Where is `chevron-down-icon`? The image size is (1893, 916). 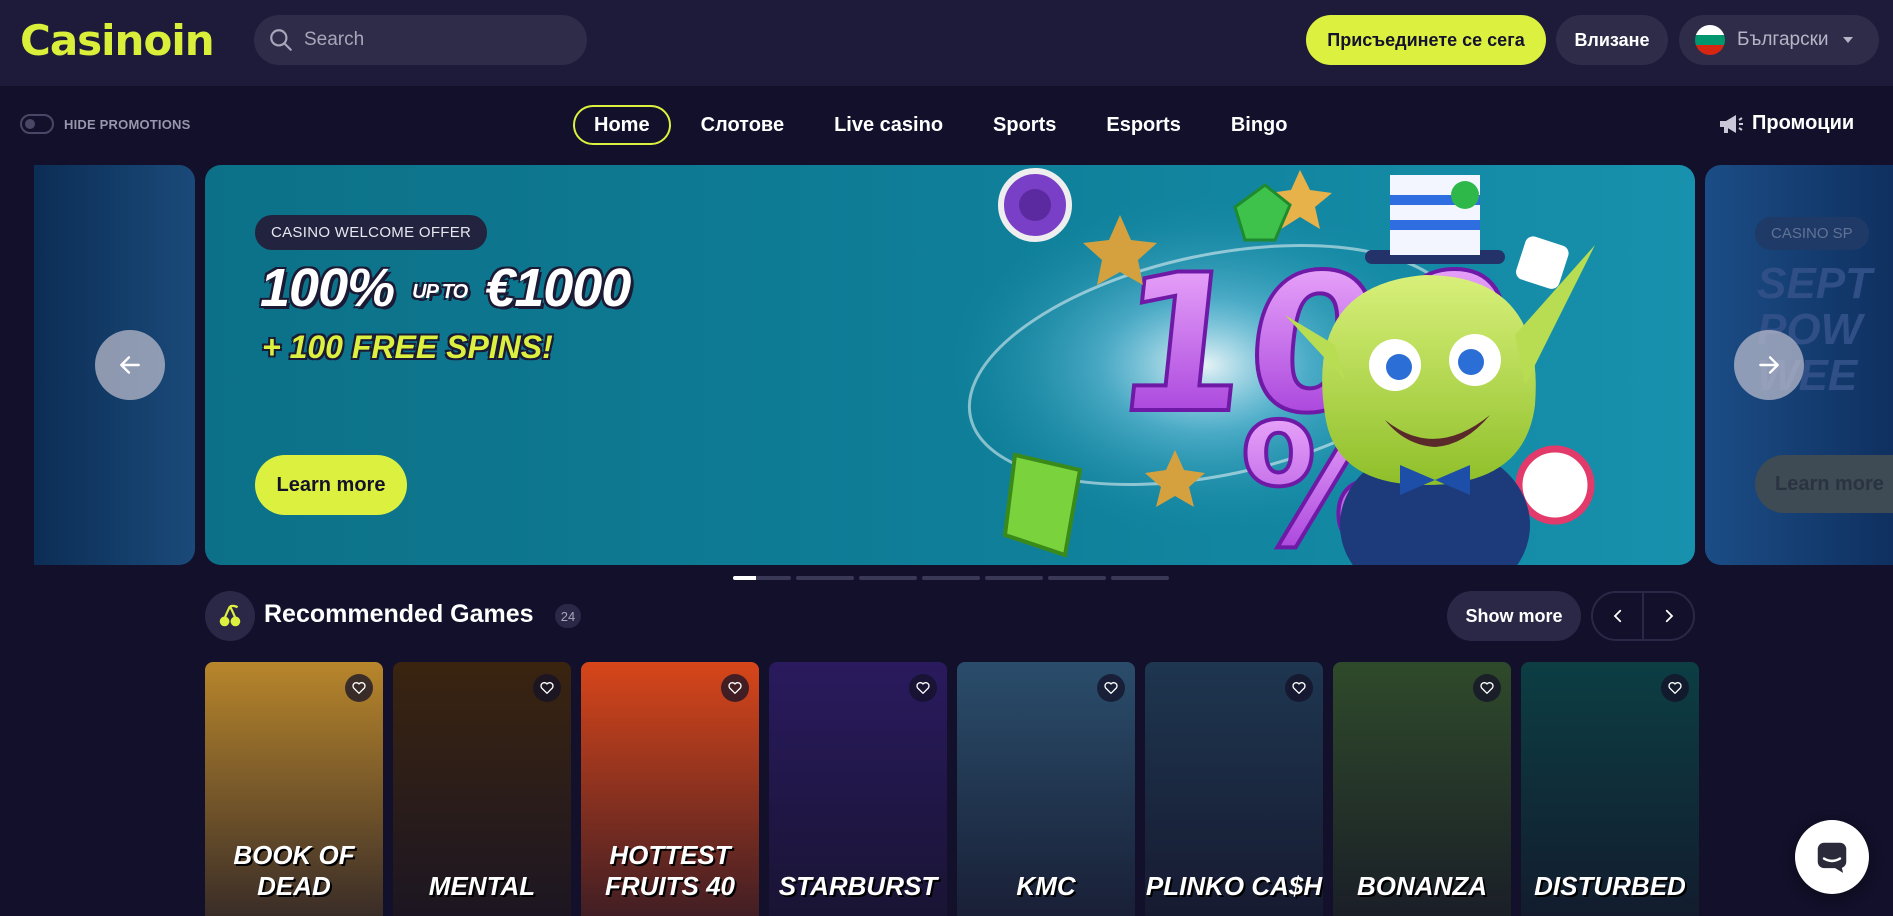 chevron-down-icon is located at coordinates (1847, 40).